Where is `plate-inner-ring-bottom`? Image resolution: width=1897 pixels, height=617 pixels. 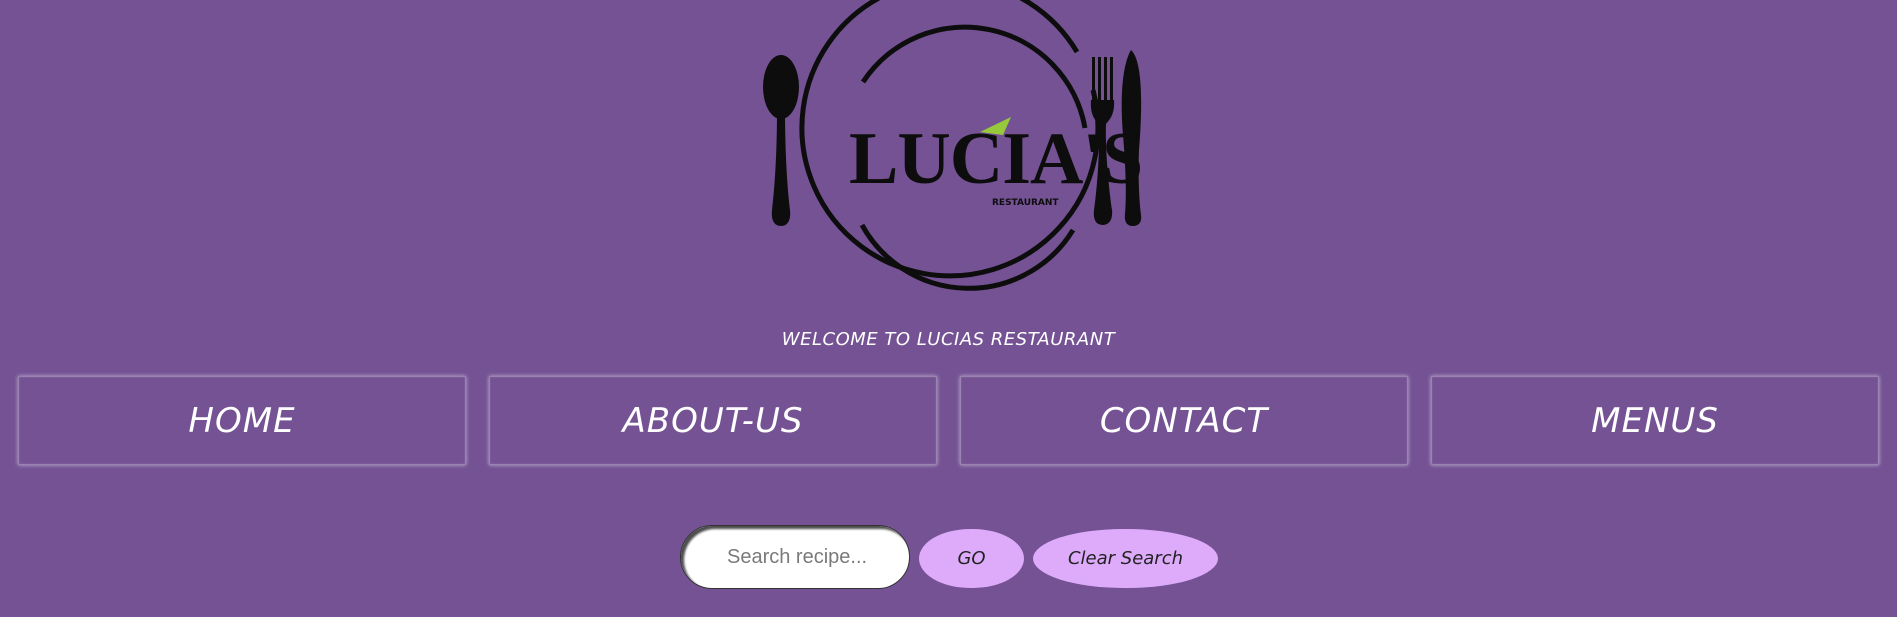
plate-inner-ring-bottom is located at coordinates (967, 257).